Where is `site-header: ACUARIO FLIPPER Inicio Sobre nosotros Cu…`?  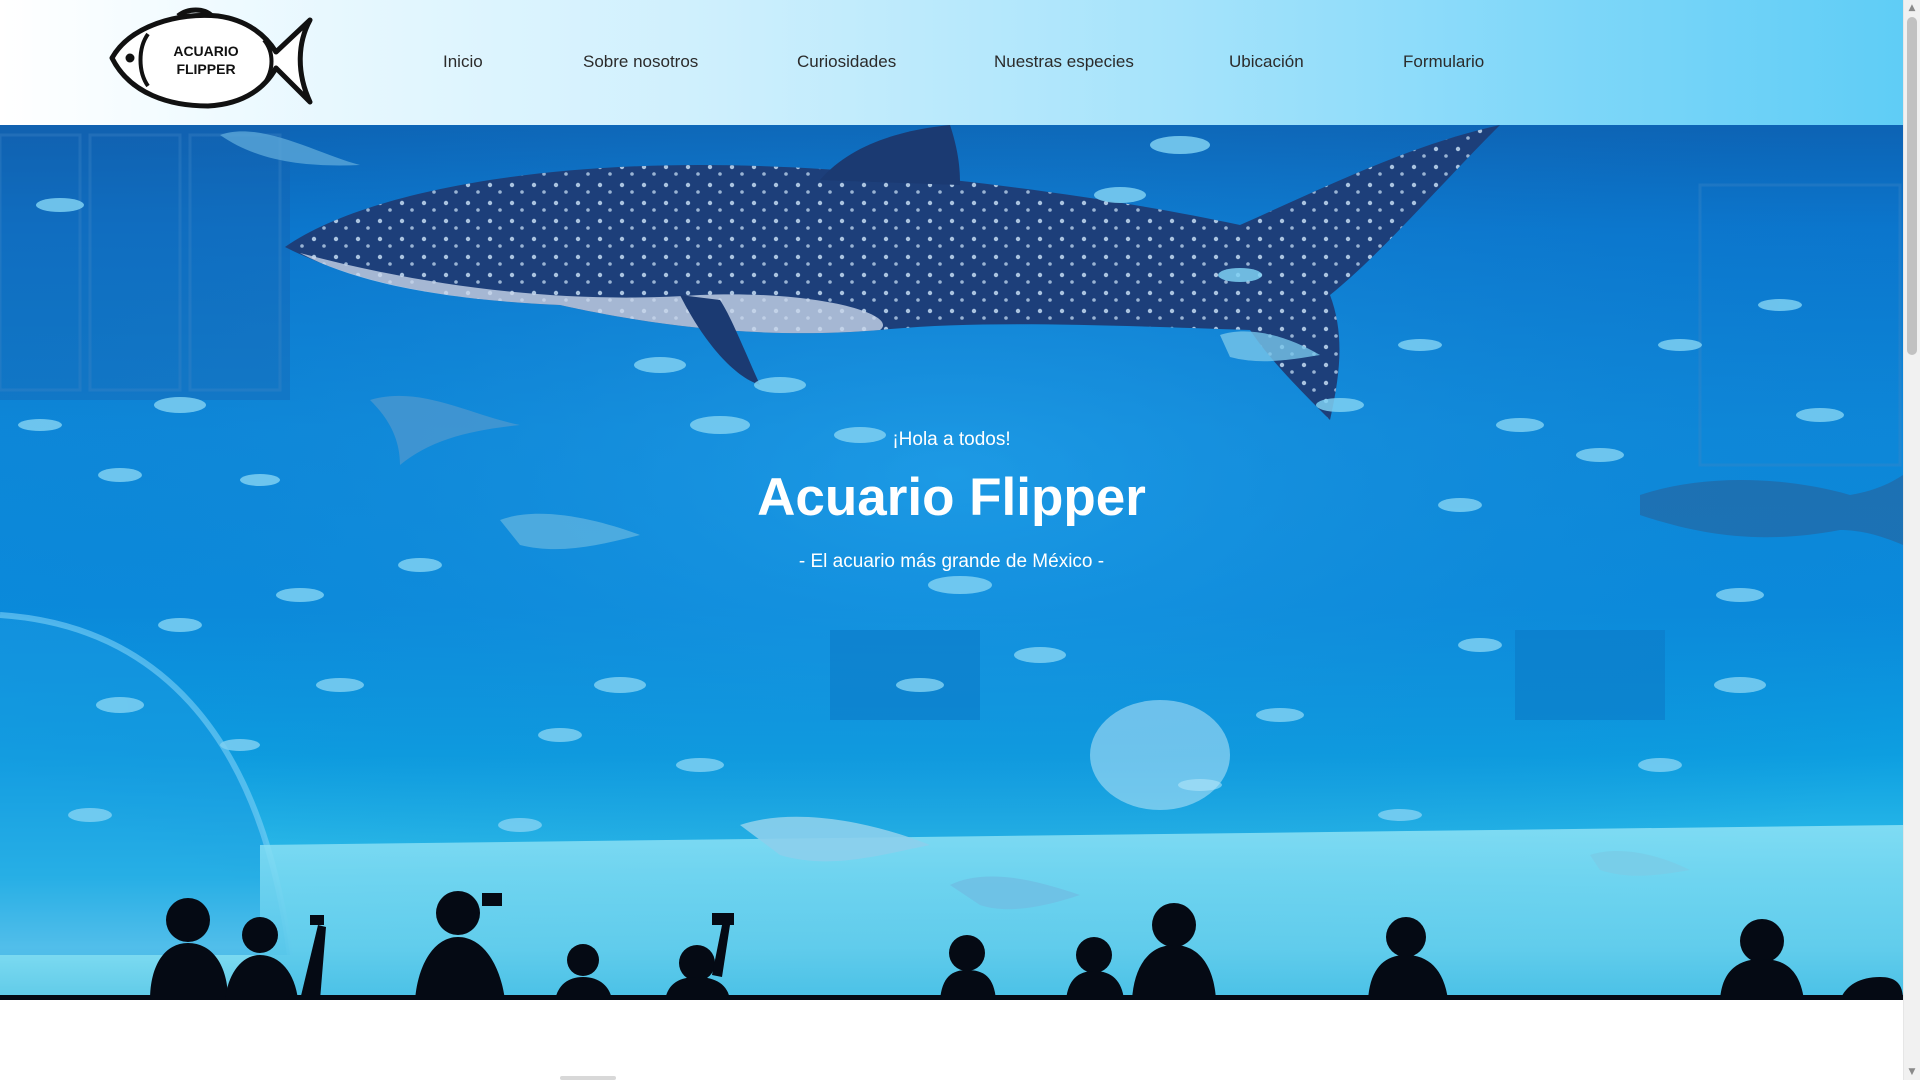
site-header: ACUARIO FLIPPER Inicio Sobre nosotros Cu… is located at coordinates (951, 62).